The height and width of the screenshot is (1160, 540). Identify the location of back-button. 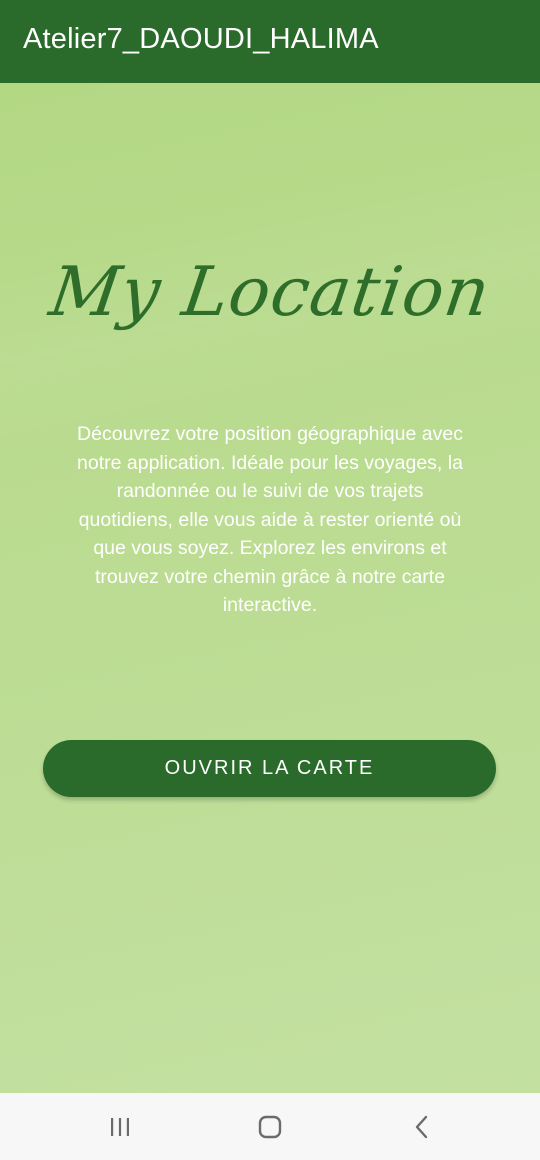
(422, 1126).